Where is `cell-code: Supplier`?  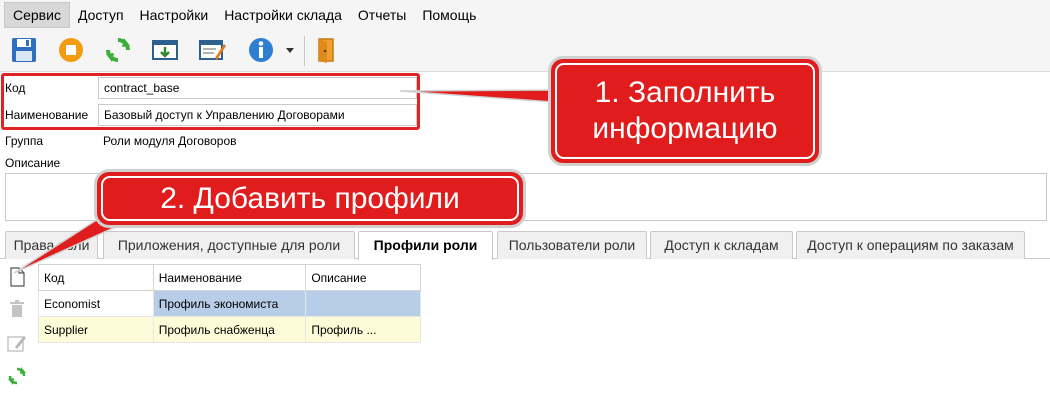
cell-code: Supplier is located at coordinates (96, 329).